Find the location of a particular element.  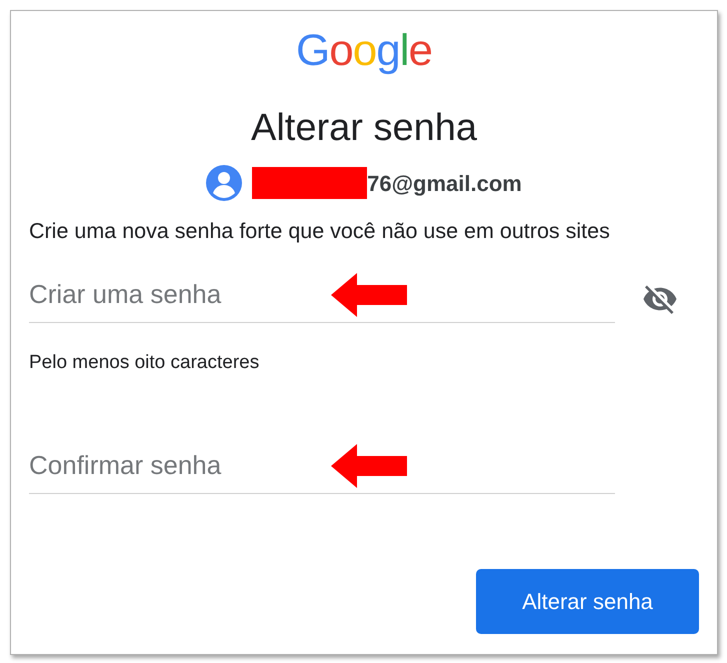

helper-text: Pelo menos oito caracteres is located at coordinates (144, 363).